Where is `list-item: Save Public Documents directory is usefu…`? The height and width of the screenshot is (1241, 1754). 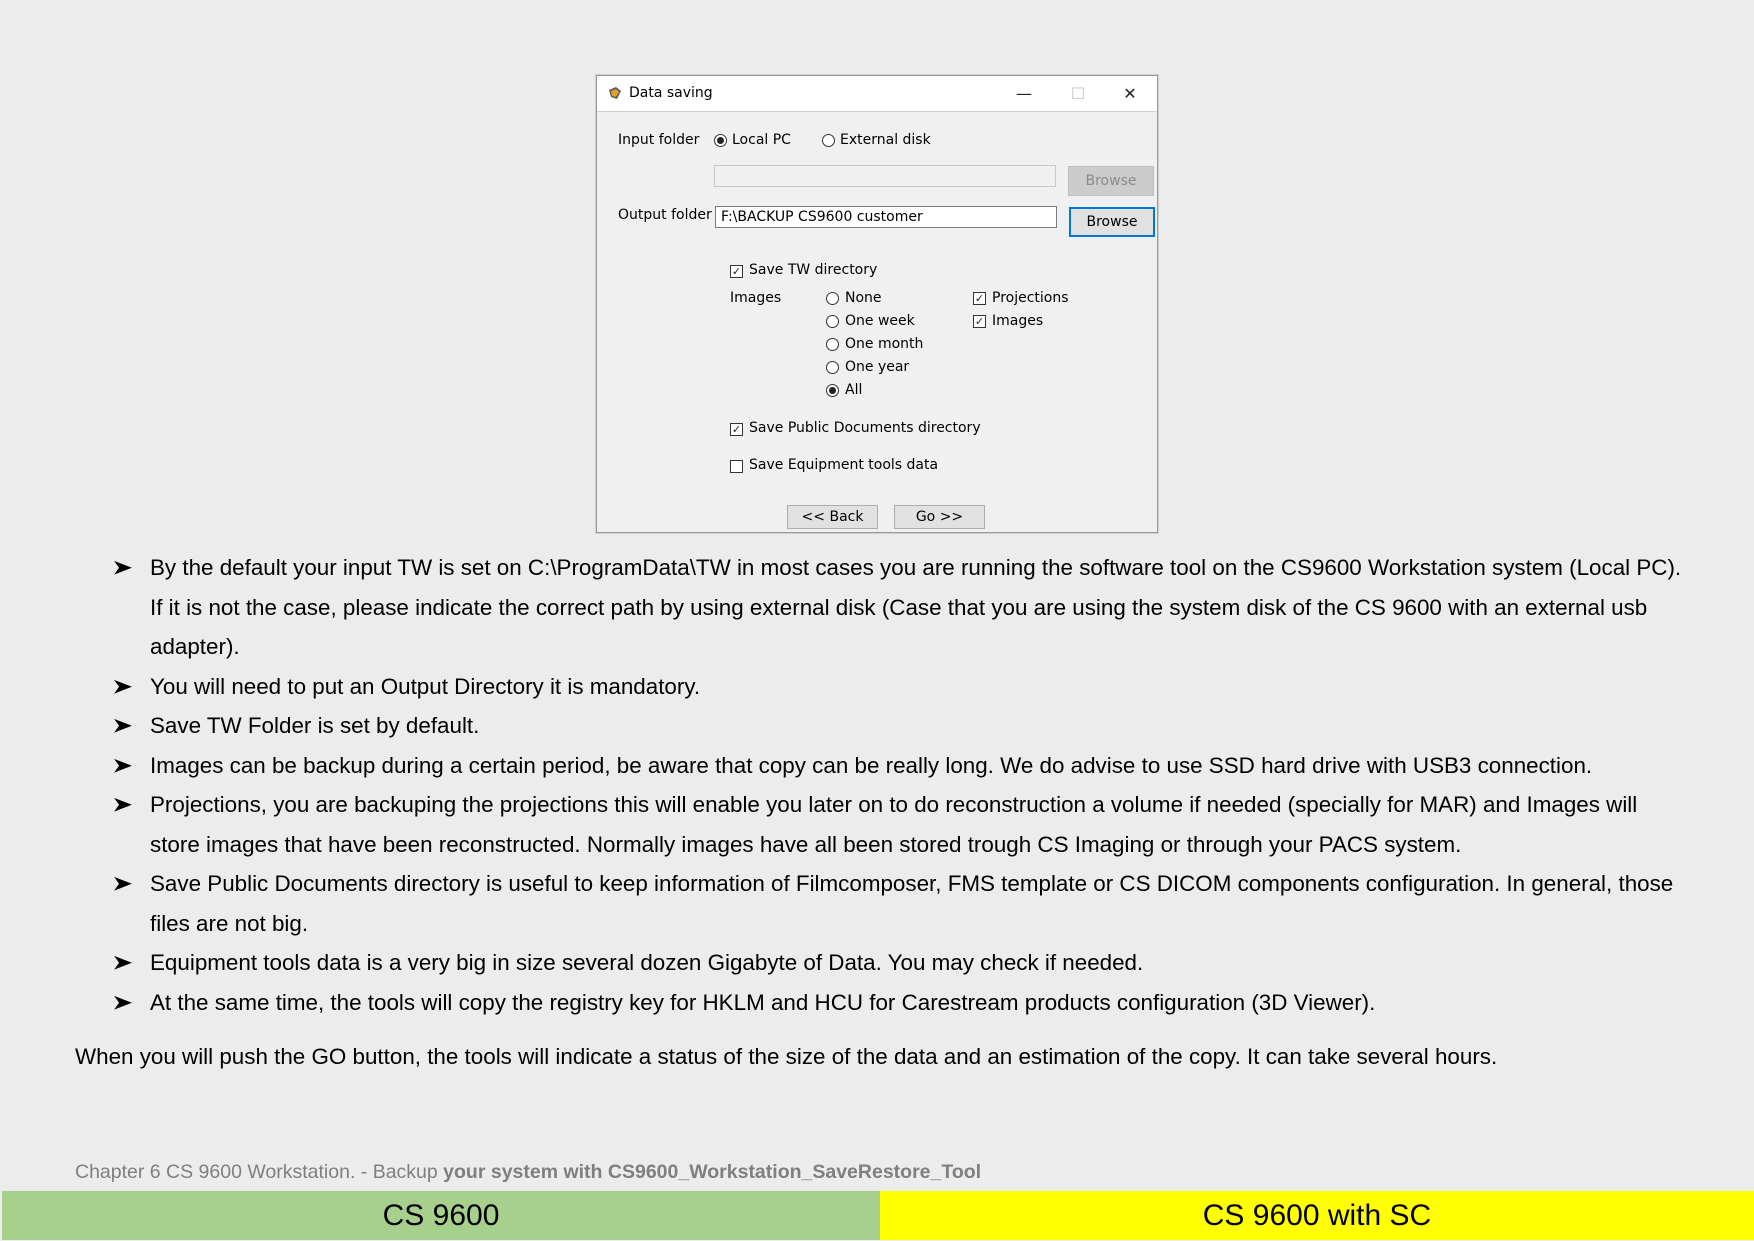 list-item: Save Public Documents directory is usefu… is located at coordinates (897, 903).